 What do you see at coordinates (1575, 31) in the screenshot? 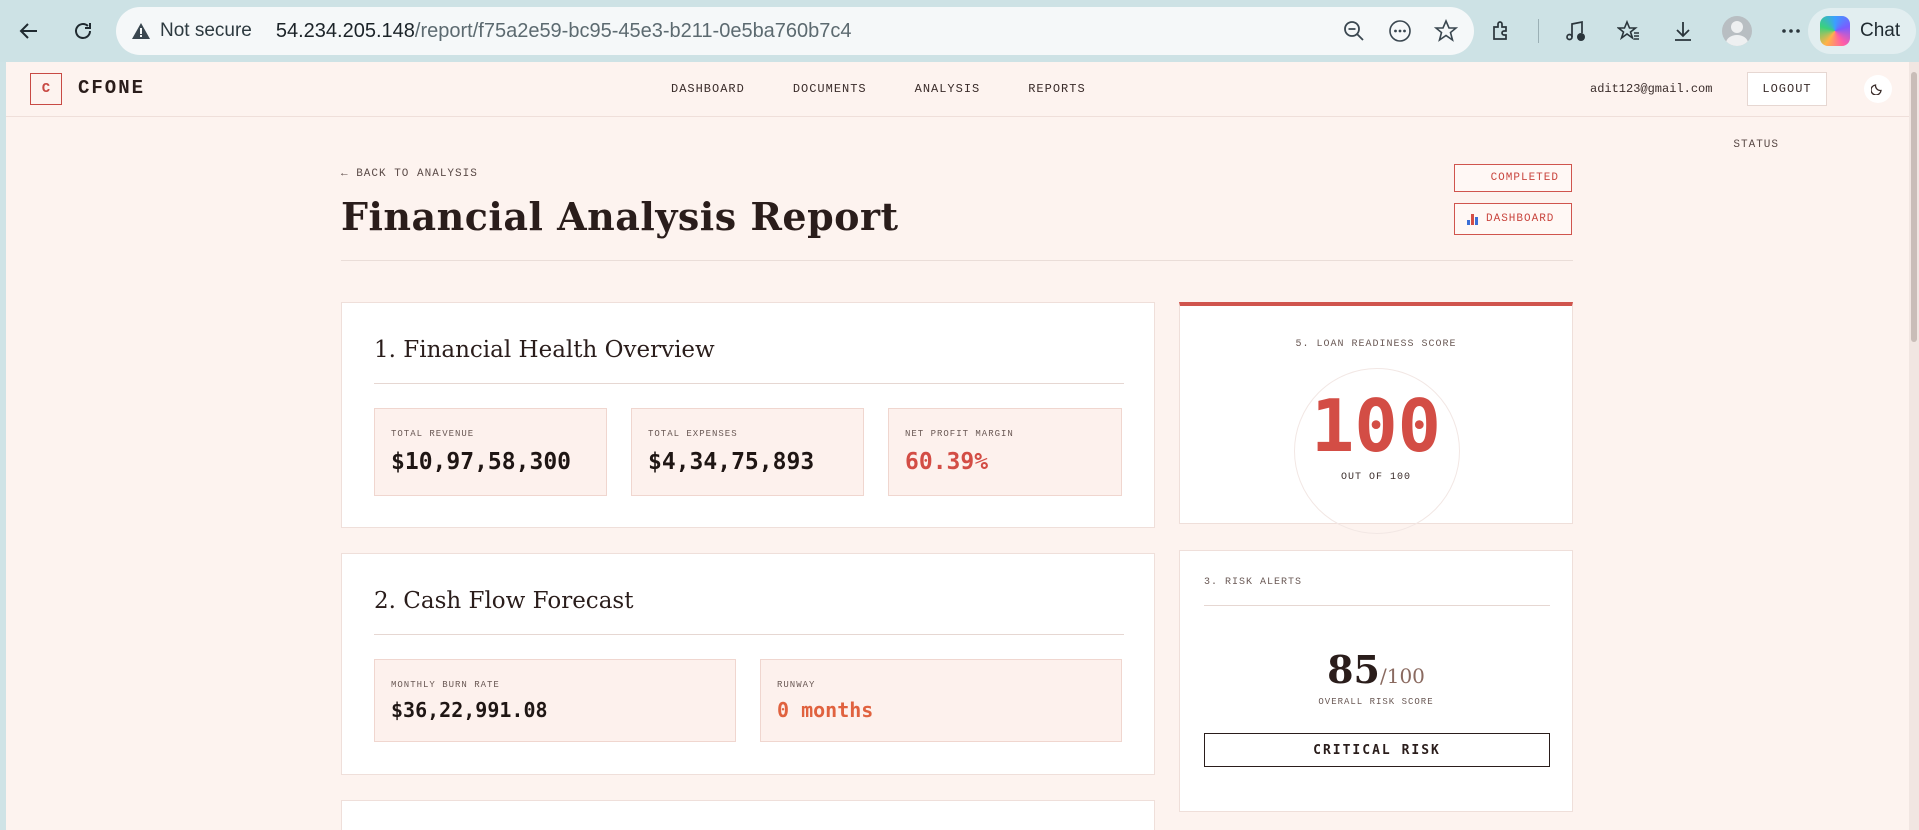
I see `media-control-icon` at bounding box center [1575, 31].